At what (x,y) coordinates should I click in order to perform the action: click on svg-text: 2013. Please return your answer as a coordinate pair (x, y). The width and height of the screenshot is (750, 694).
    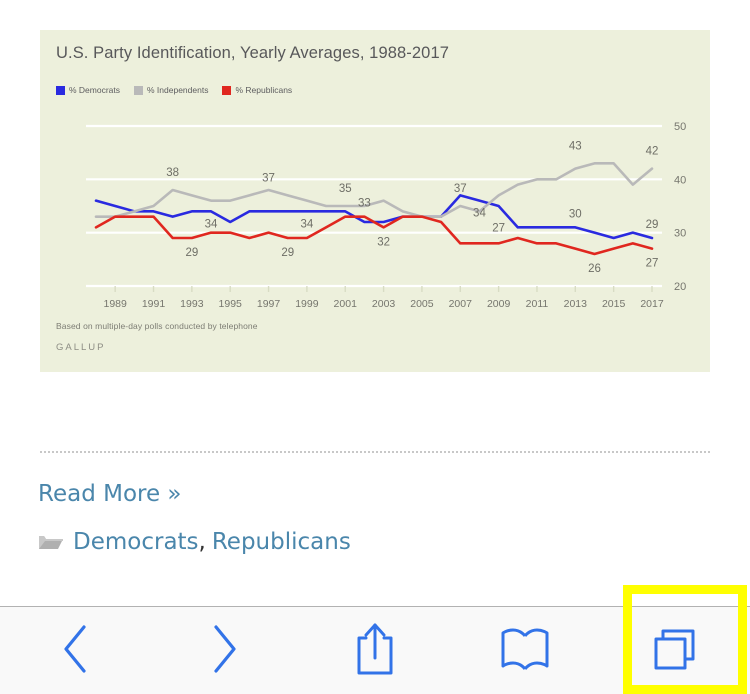
    Looking at the image, I should click on (576, 304).